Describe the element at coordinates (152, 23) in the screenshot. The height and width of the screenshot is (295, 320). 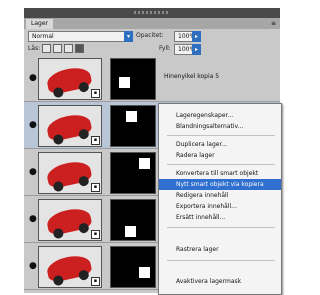
I see `panel-tab-row: Lager ≡` at that location.